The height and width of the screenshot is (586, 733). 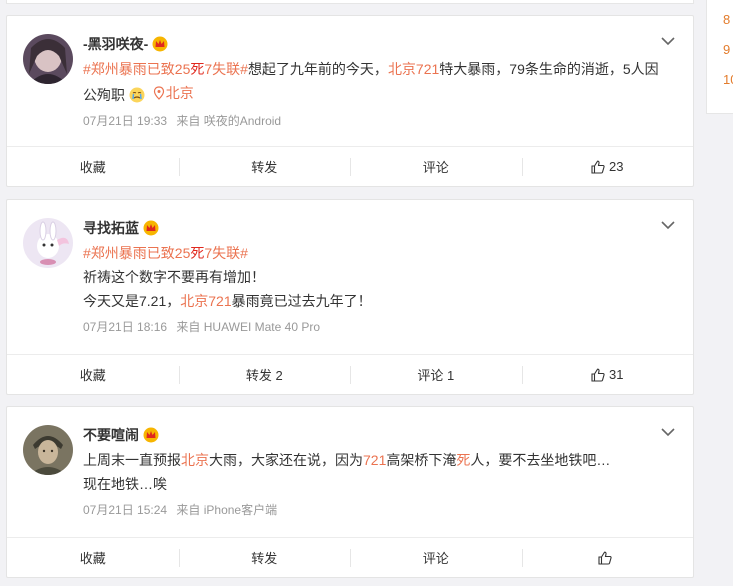 I want to click on action-bar: 收藏 转发 评论, so click(x=350, y=557).